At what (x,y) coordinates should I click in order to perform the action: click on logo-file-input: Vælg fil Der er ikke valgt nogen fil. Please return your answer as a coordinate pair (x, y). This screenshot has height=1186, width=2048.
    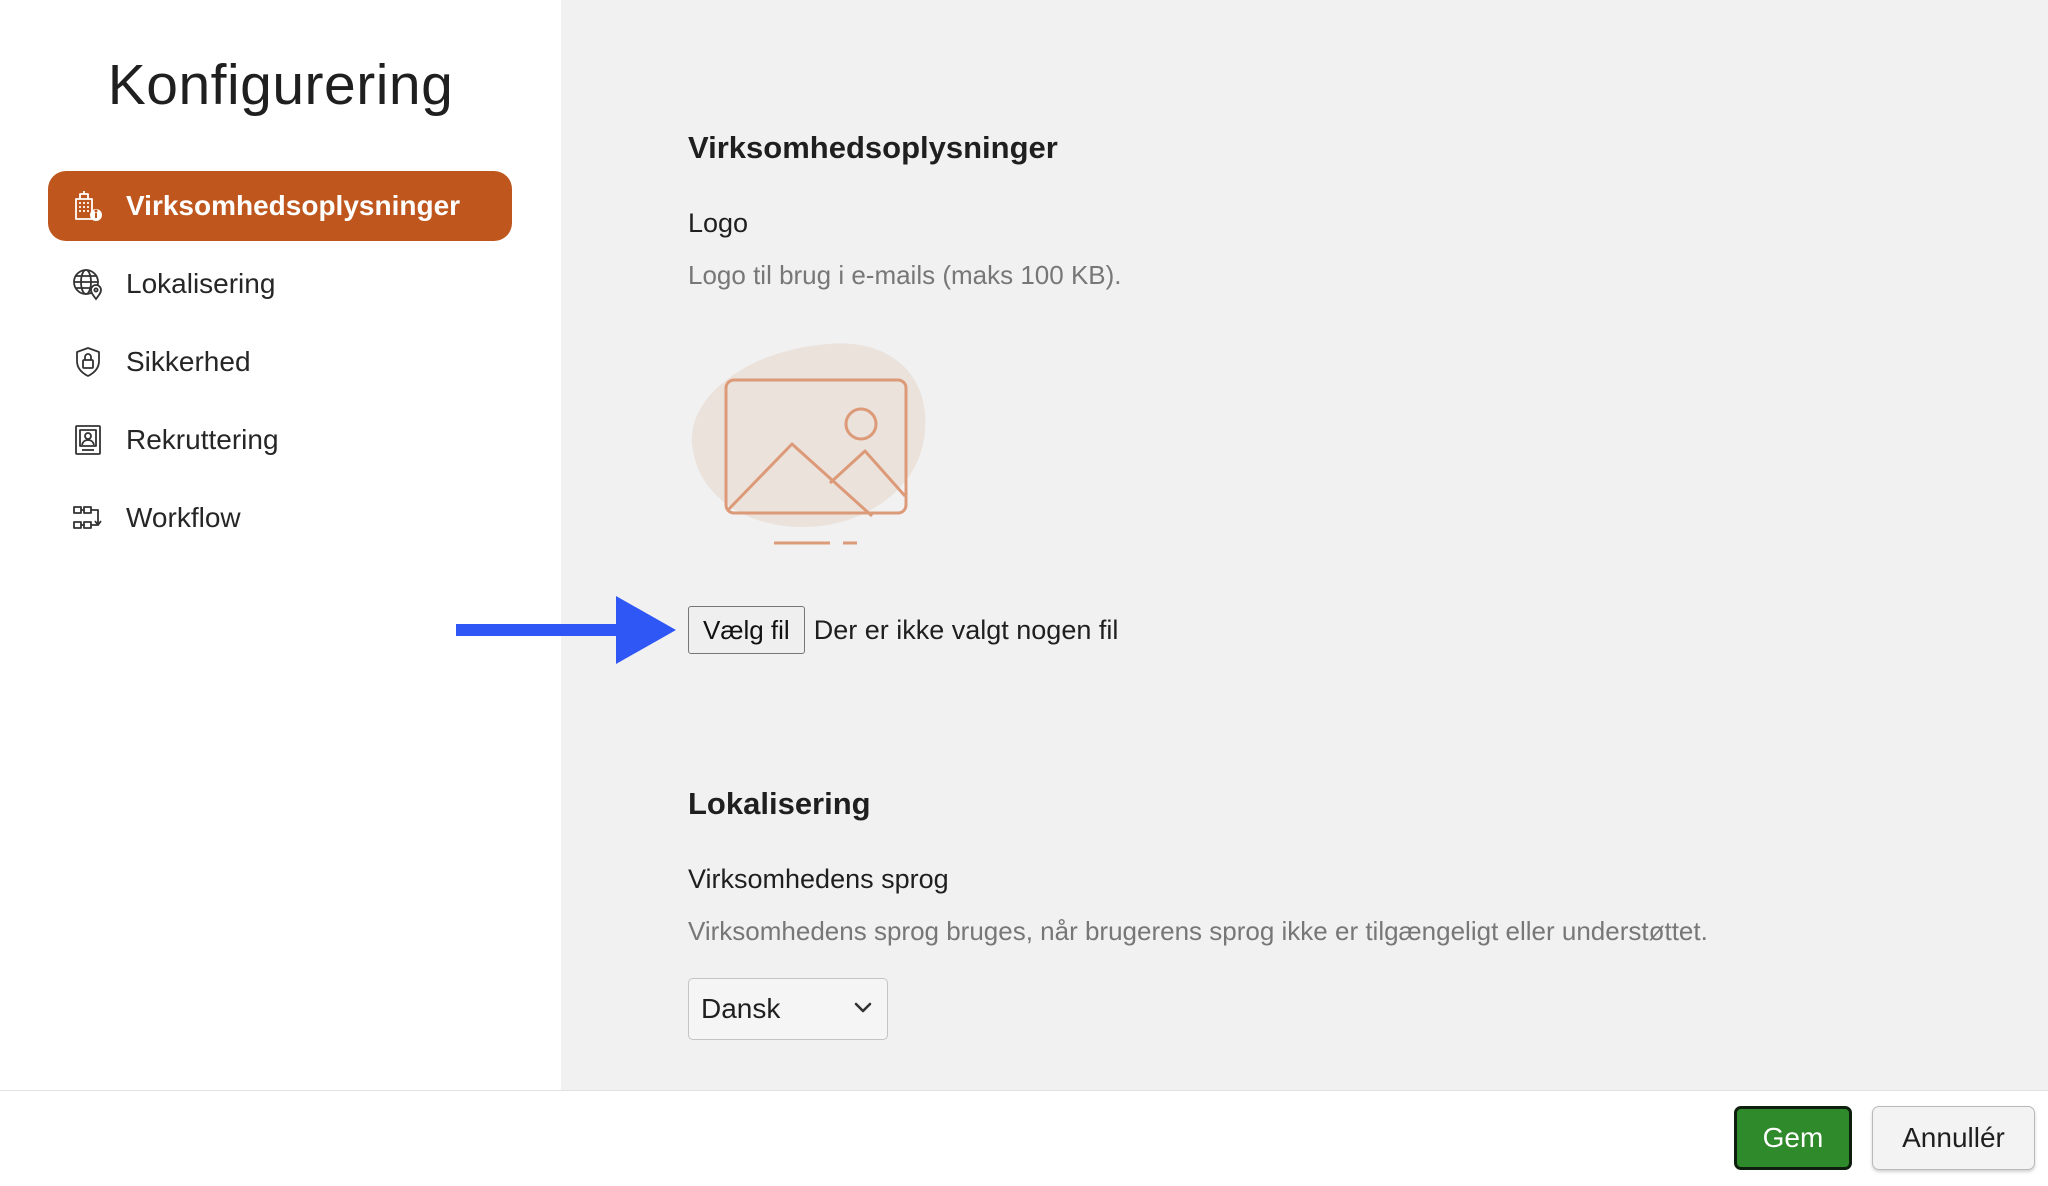
    Looking at the image, I should click on (903, 630).